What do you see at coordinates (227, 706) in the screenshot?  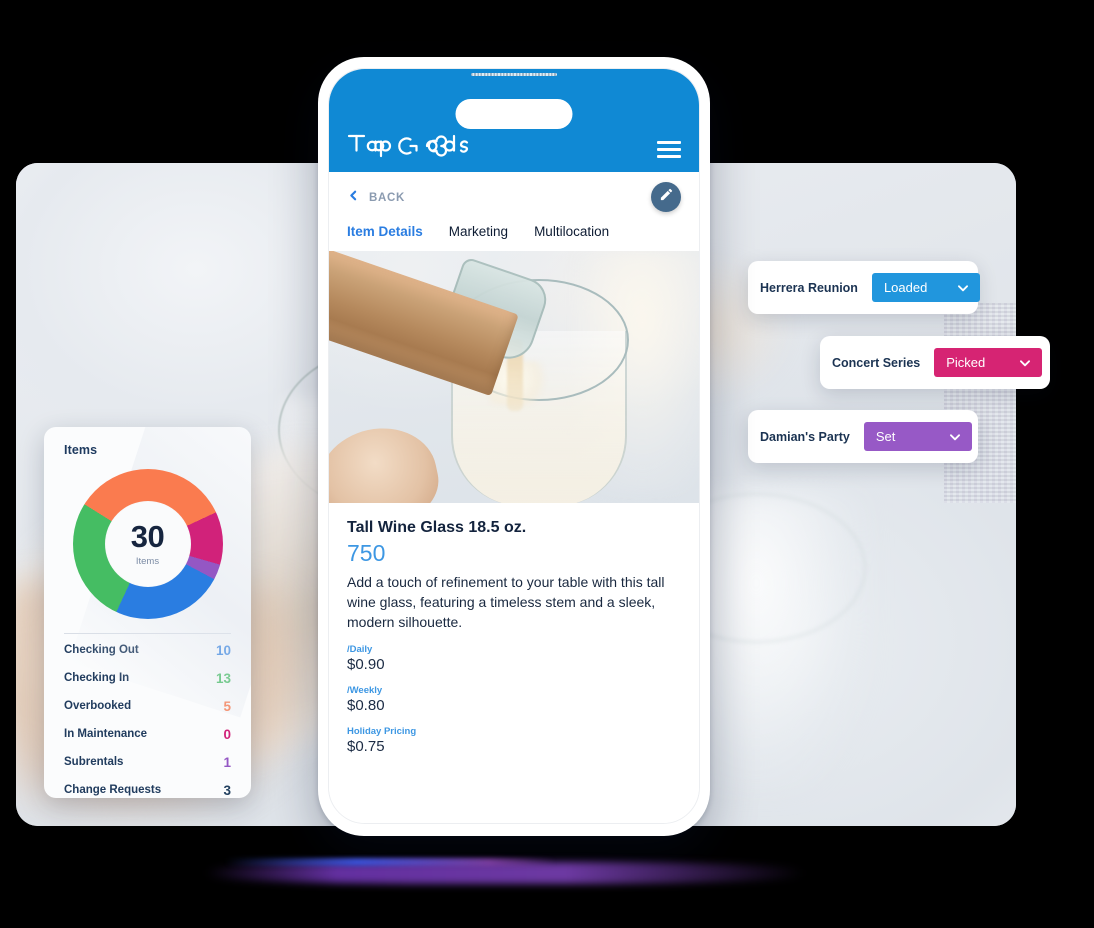 I see `stat-value: 5` at bounding box center [227, 706].